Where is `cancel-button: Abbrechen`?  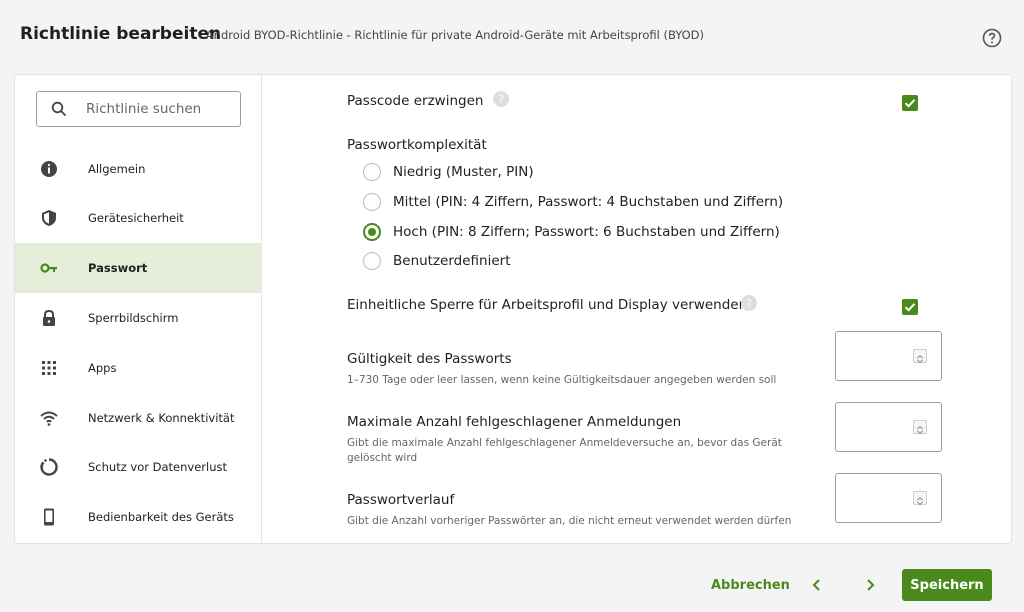 cancel-button: Abbrechen is located at coordinates (750, 585).